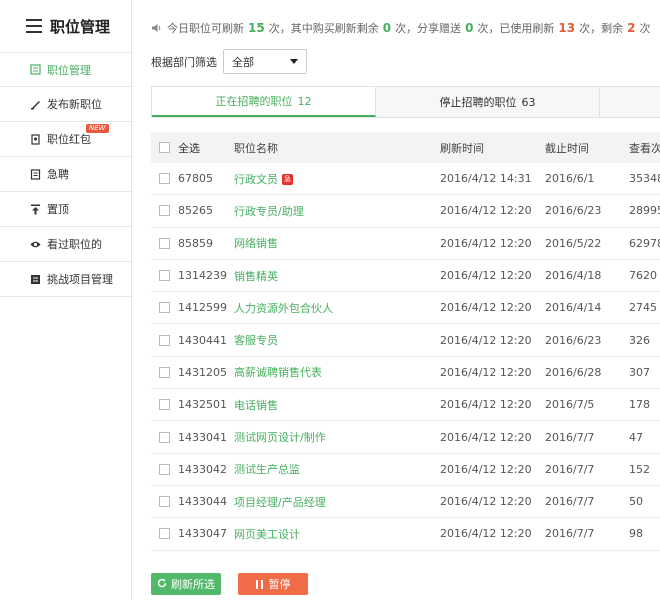  I want to click on sidebar-item-pin-top: 置顶, so click(65, 209).